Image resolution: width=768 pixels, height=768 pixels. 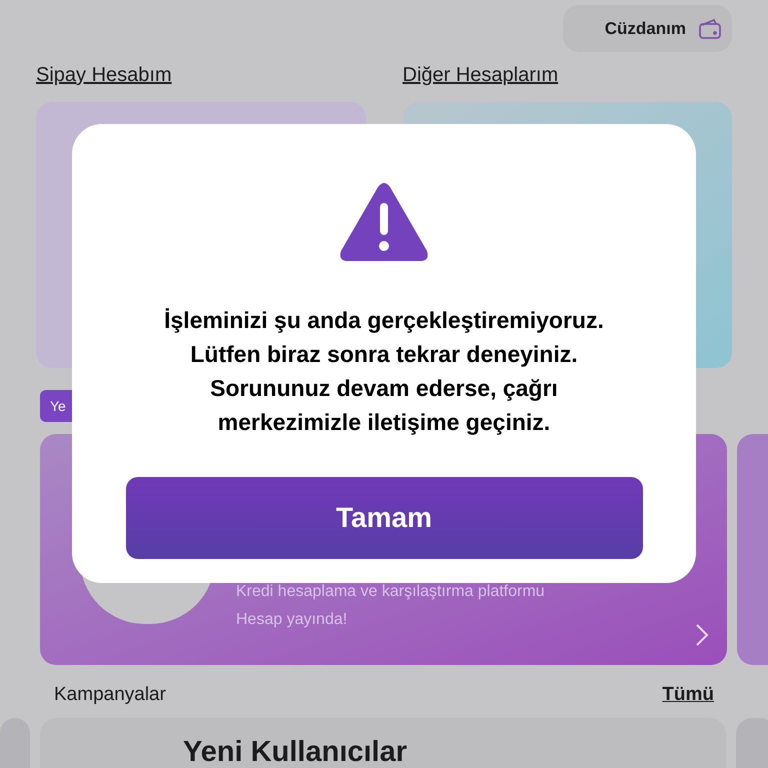 What do you see at coordinates (384, 371) in the screenshot?
I see `alert-message: İşleminizi şu anda gerçekleştiremiyoruz. Lütfen biraz sonra tekrar deneyiniz. Sorununuz devam ederse, çağrı merkezimizle iletişime geçiniz.` at bounding box center [384, 371].